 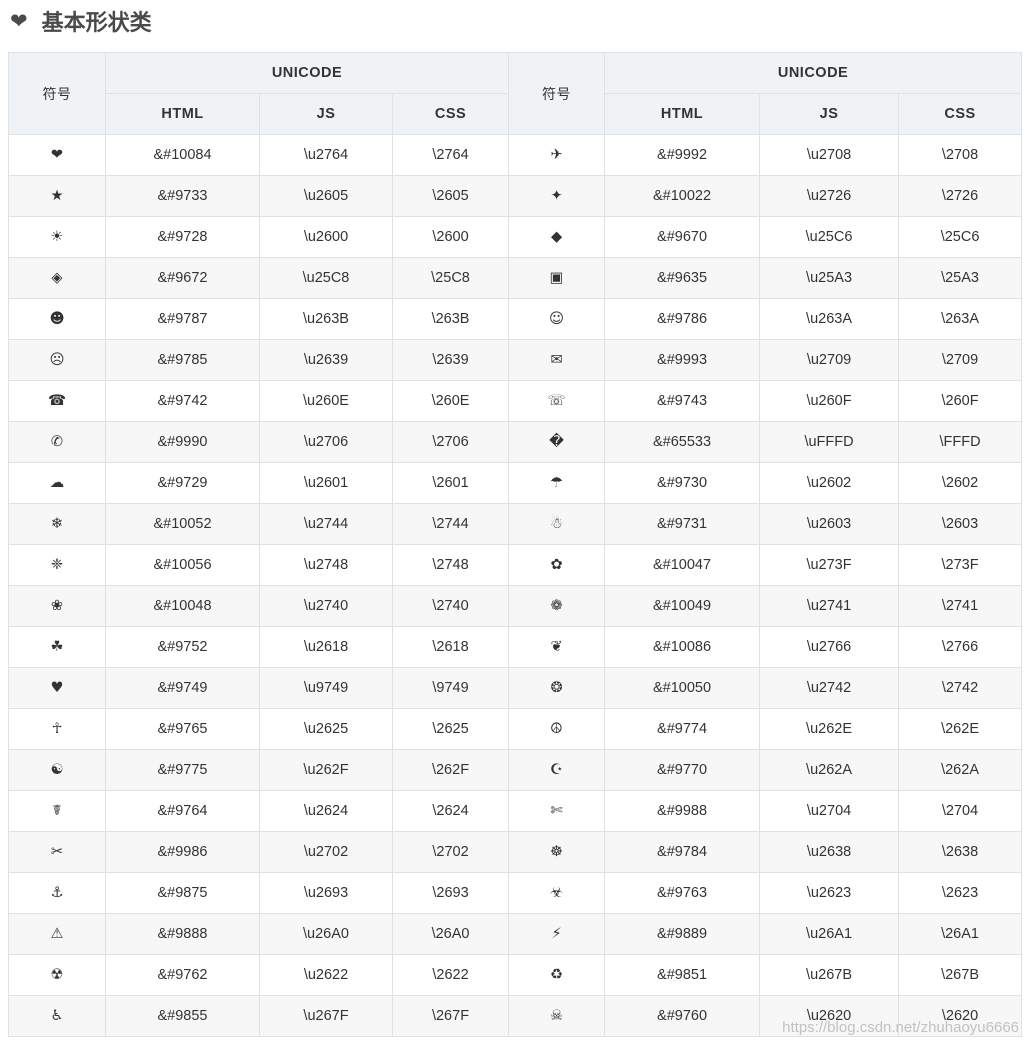 What do you see at coordinates (19, 20) in the screenshot?
I see `heart-icon: ❤` at bounding box center [19, 20].